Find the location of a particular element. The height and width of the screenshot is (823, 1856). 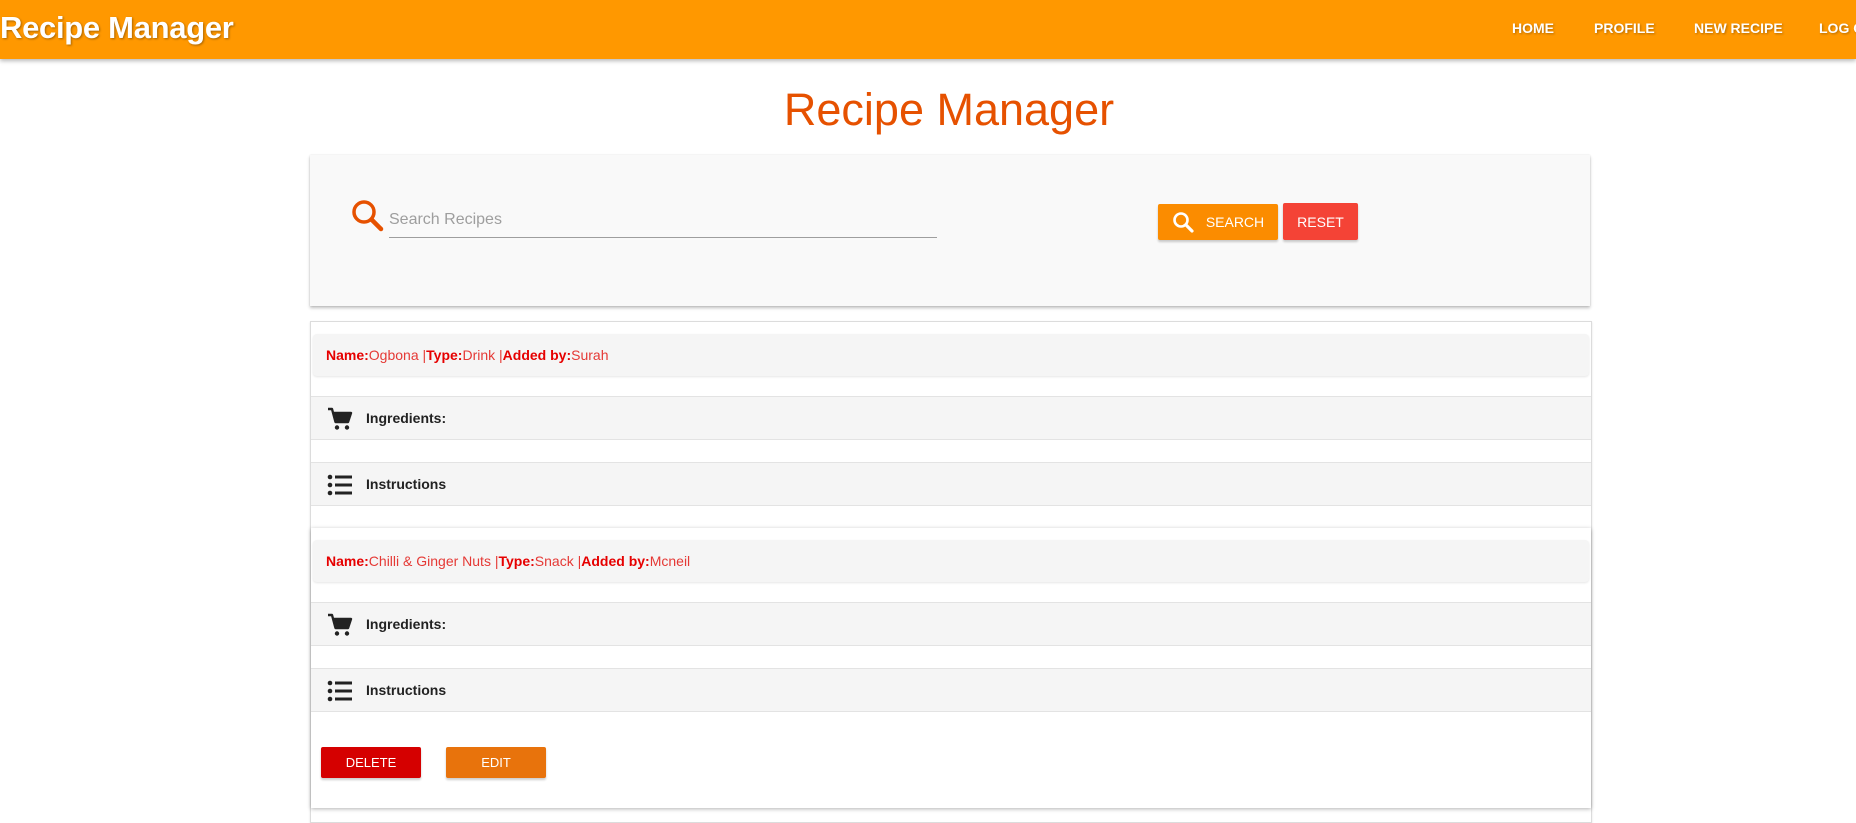

edit-button: EDIT is located at coordinates (496, 762).